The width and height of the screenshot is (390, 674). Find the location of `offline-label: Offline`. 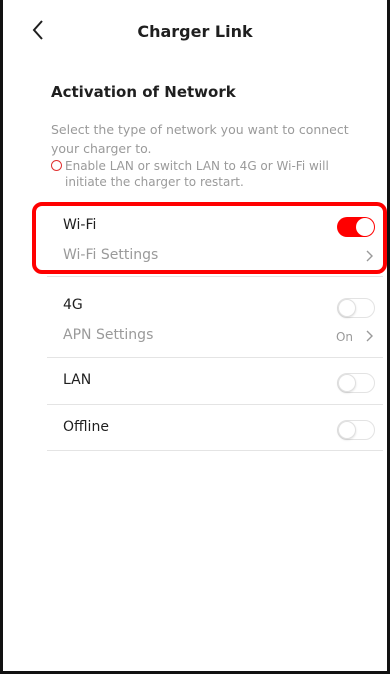

offline-label: Offline is located at coordinates (86, 427).